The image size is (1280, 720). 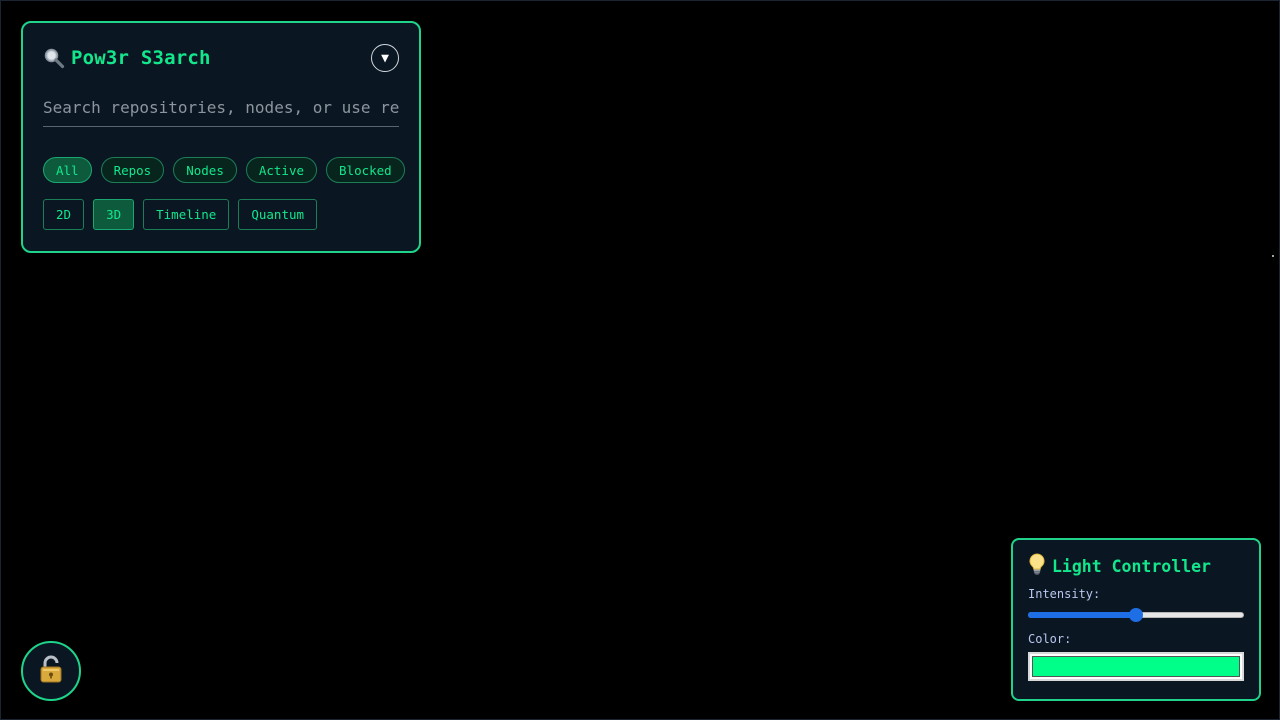 I want to click on lock-button, so click(x=51, y=671).